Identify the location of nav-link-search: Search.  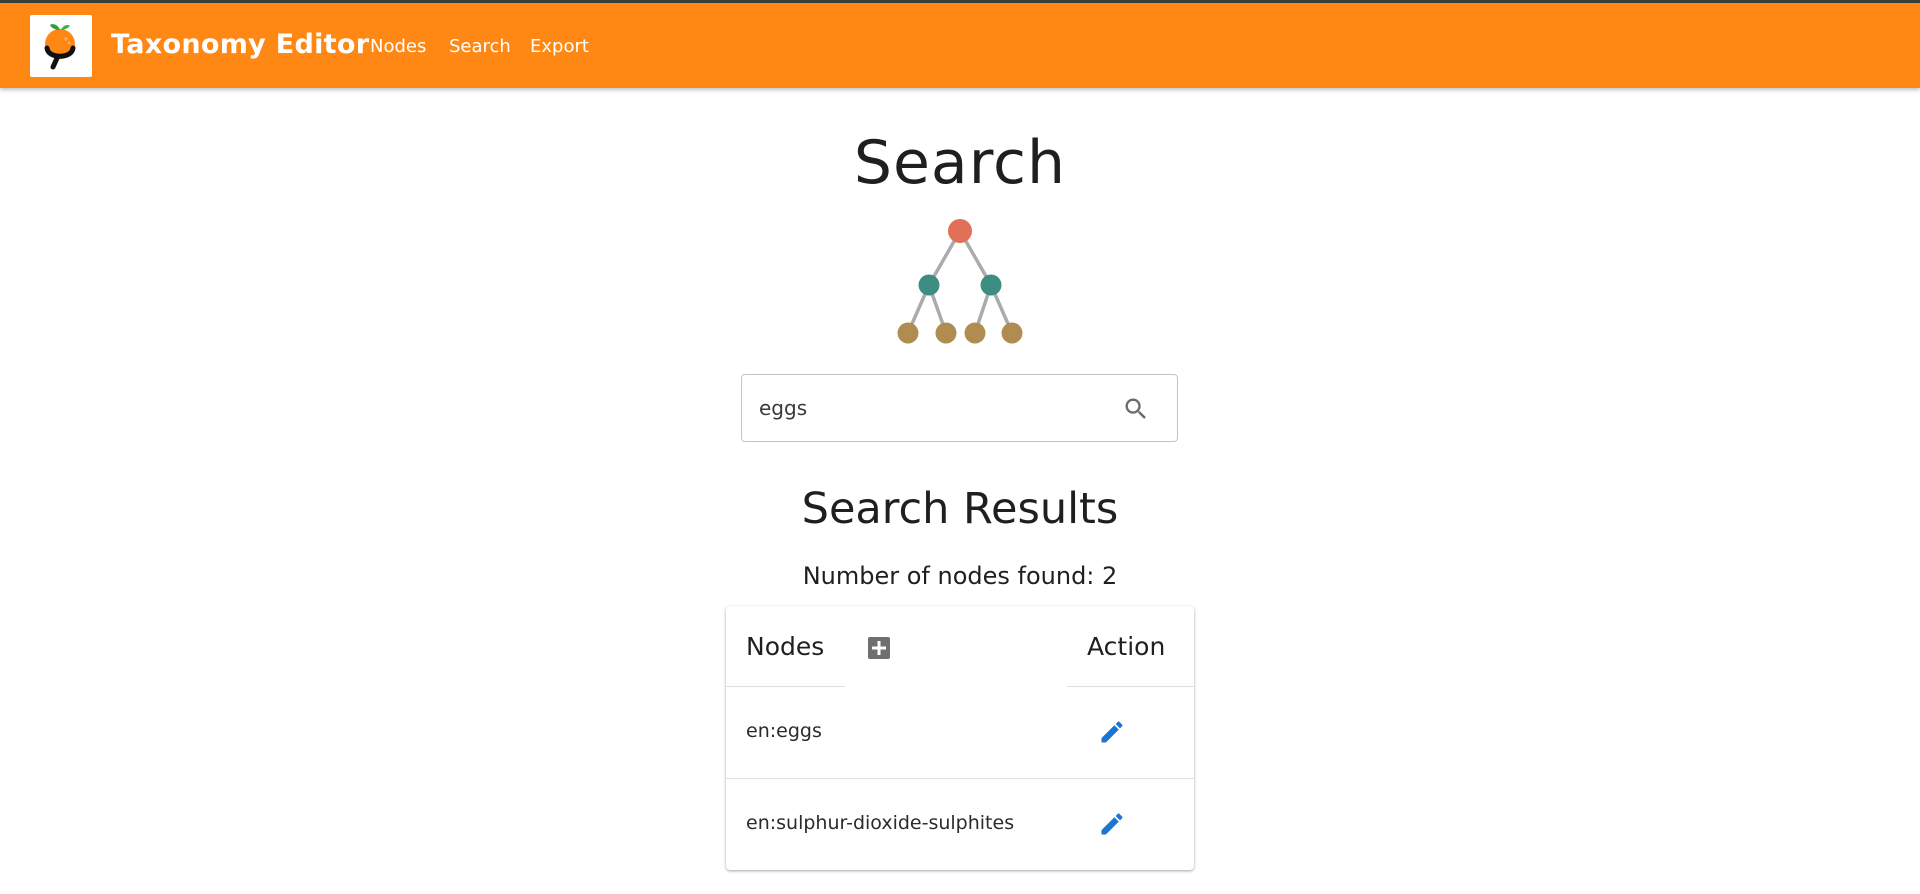
(480, 46).